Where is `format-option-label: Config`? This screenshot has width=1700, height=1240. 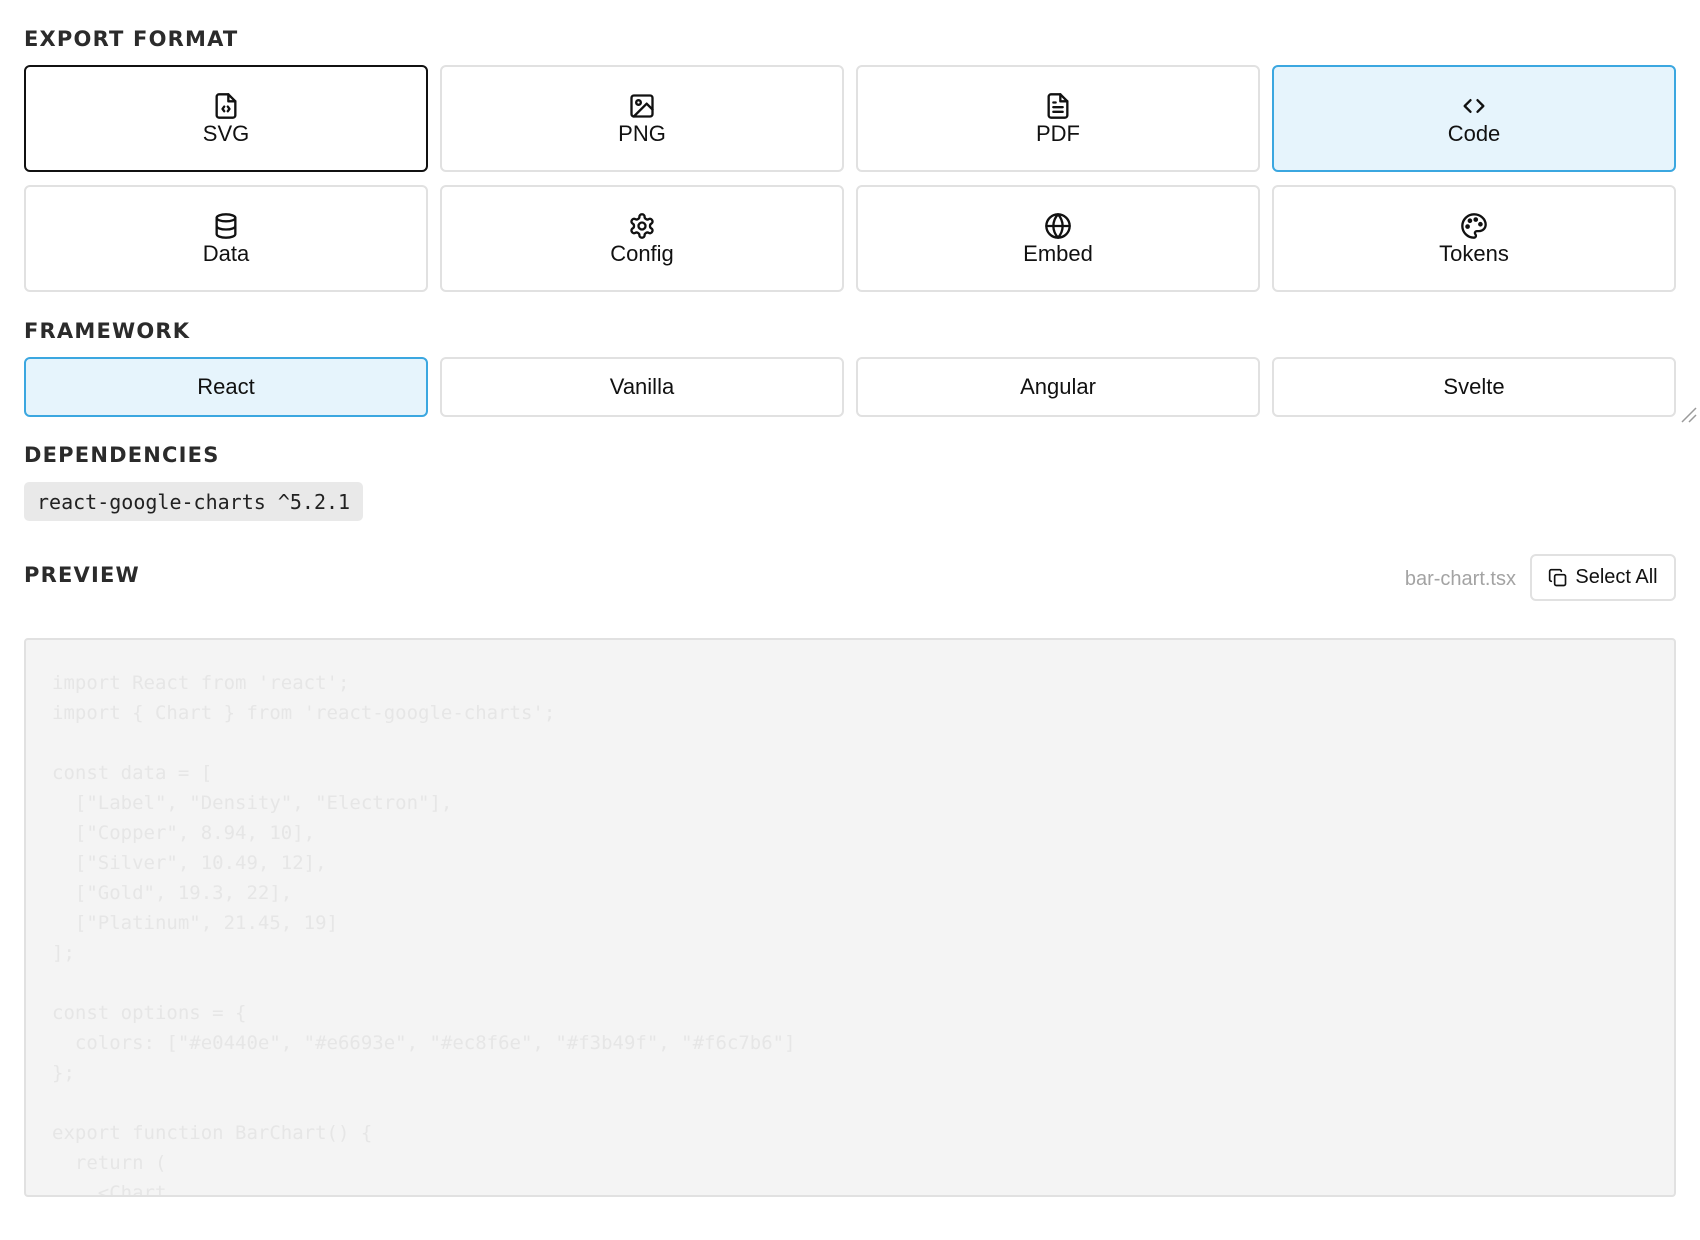 format-option-label: Config is located at coordinates (642, 253).